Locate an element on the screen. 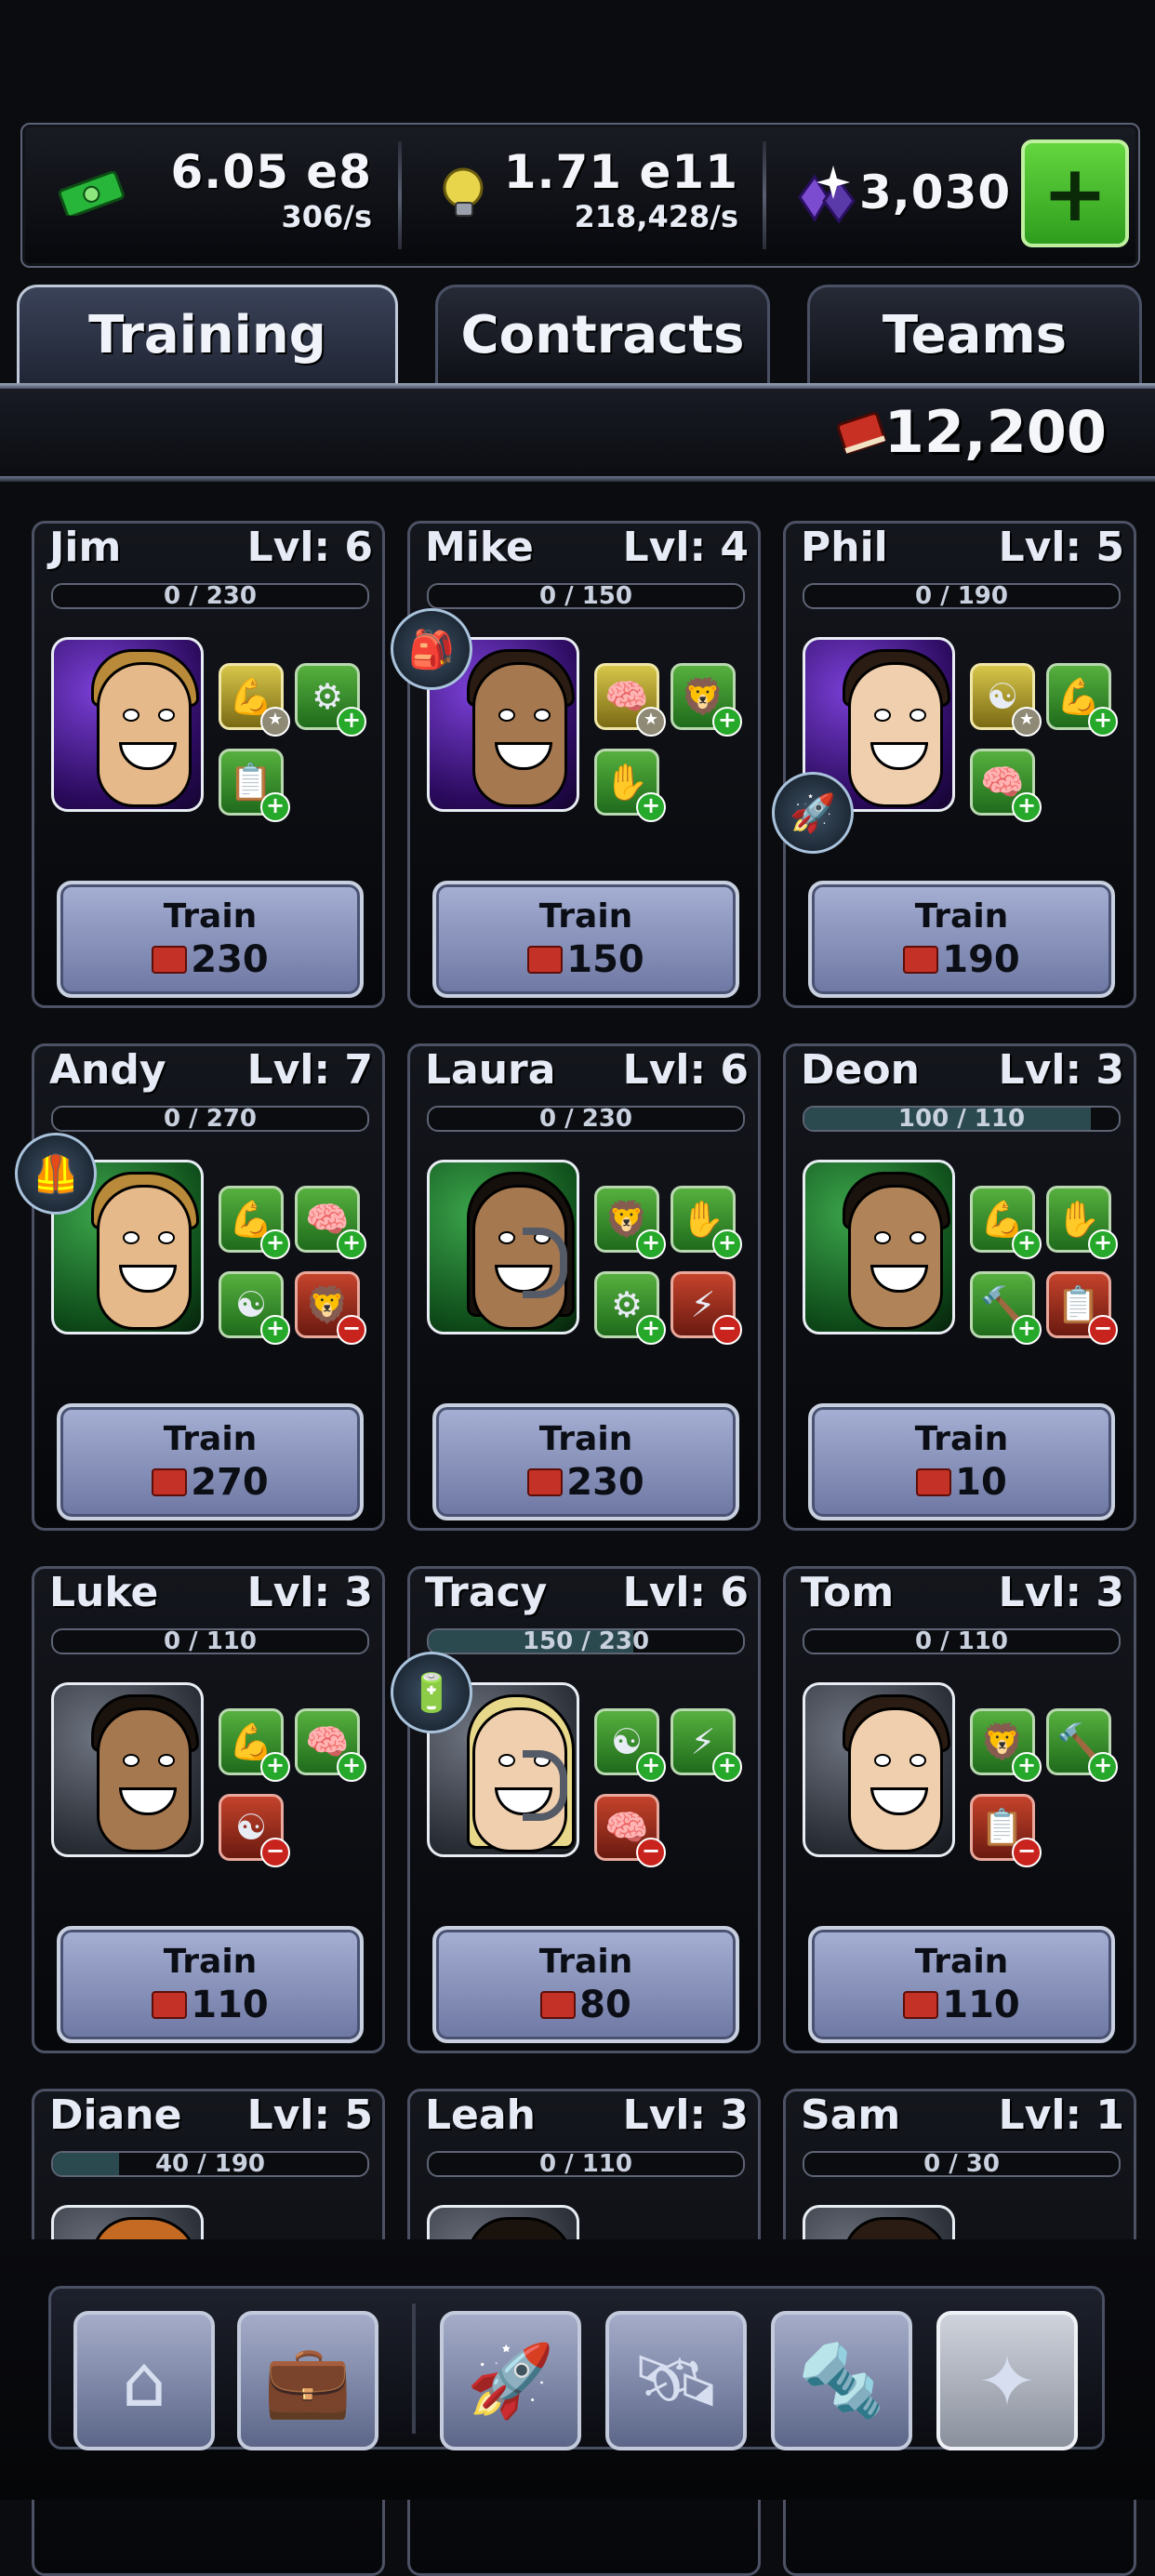 This screenshot has height=2576, width=1155. satellite-button: 🛰 is located at coordinates (676, 2380).